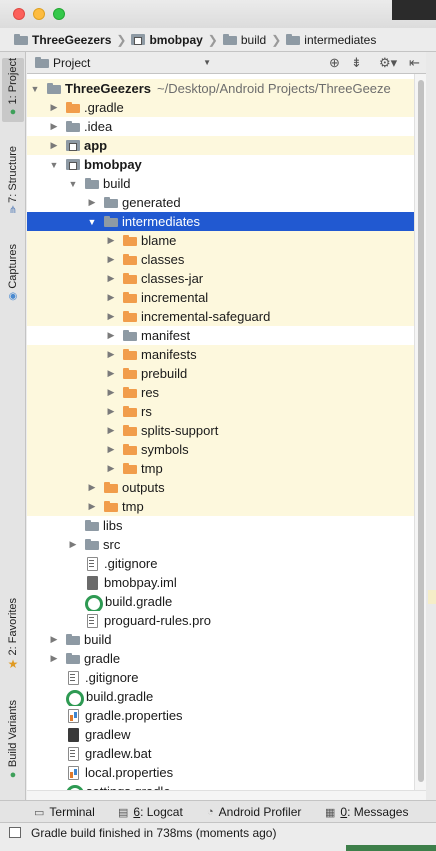 This screenshot has width=436, height=851. What do you see at coordinates (220, 392) in the screenshot?
I see `tree-row: ▶ res` at bounding box center [220, 392].